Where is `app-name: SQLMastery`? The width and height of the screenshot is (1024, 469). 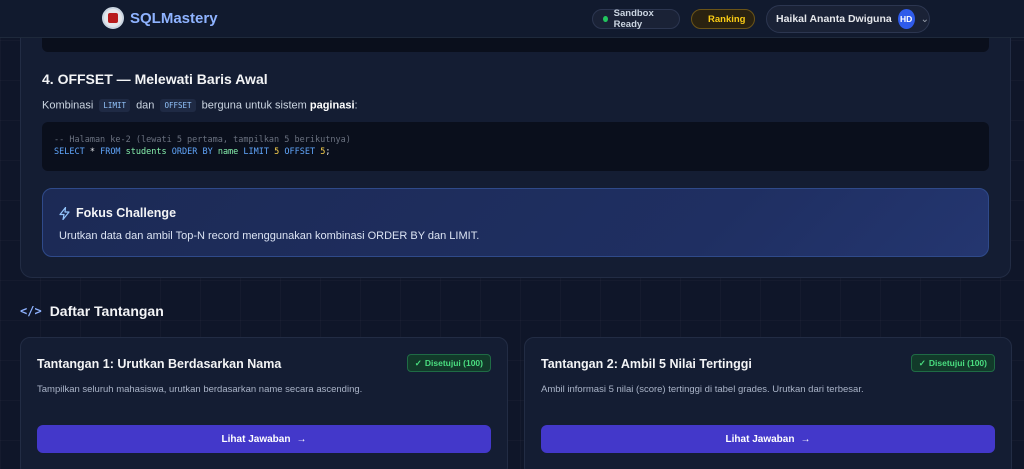 app-name: SQLMastery is located at coordinates (174, 18).